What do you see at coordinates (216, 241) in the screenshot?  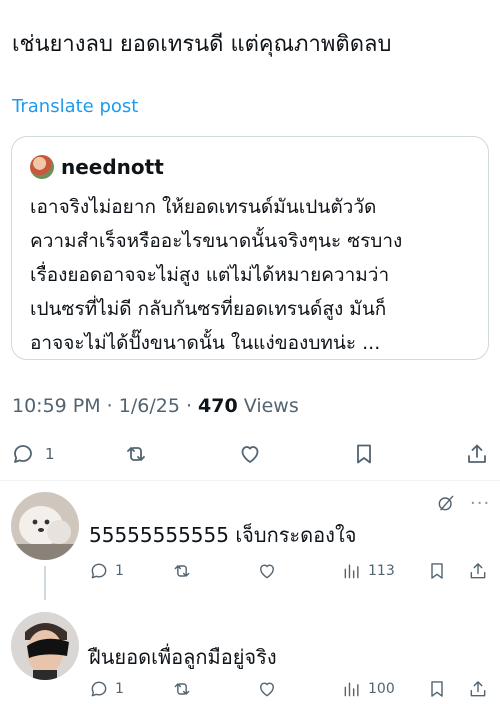 I see `quote-line: ความสำเร็จหรืออะไรขนาดนั้นจริงๆนะ ซรบาง` at bounding box center [216, 241].